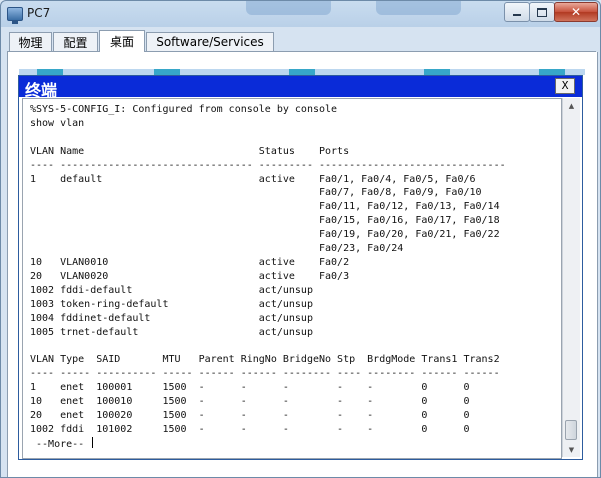 The width and height of the screenshot is (601, 478). Describe the element at coordinates (171, 304) in the screenshot. I see `terminal-line: 1003 token-ring-default act/unsup` at that location.